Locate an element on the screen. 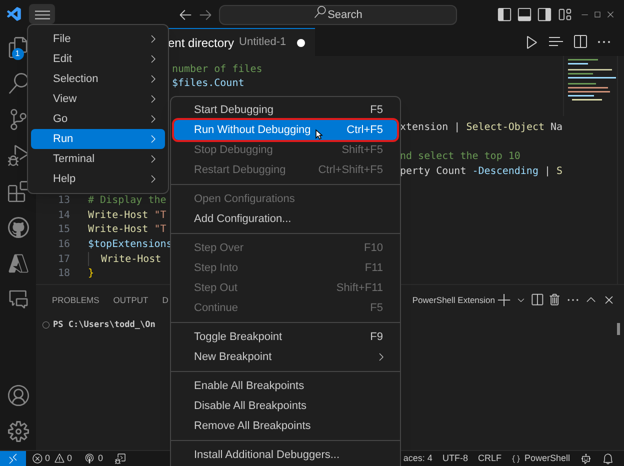  line-number: 14 is located at coordinates (64, 215).